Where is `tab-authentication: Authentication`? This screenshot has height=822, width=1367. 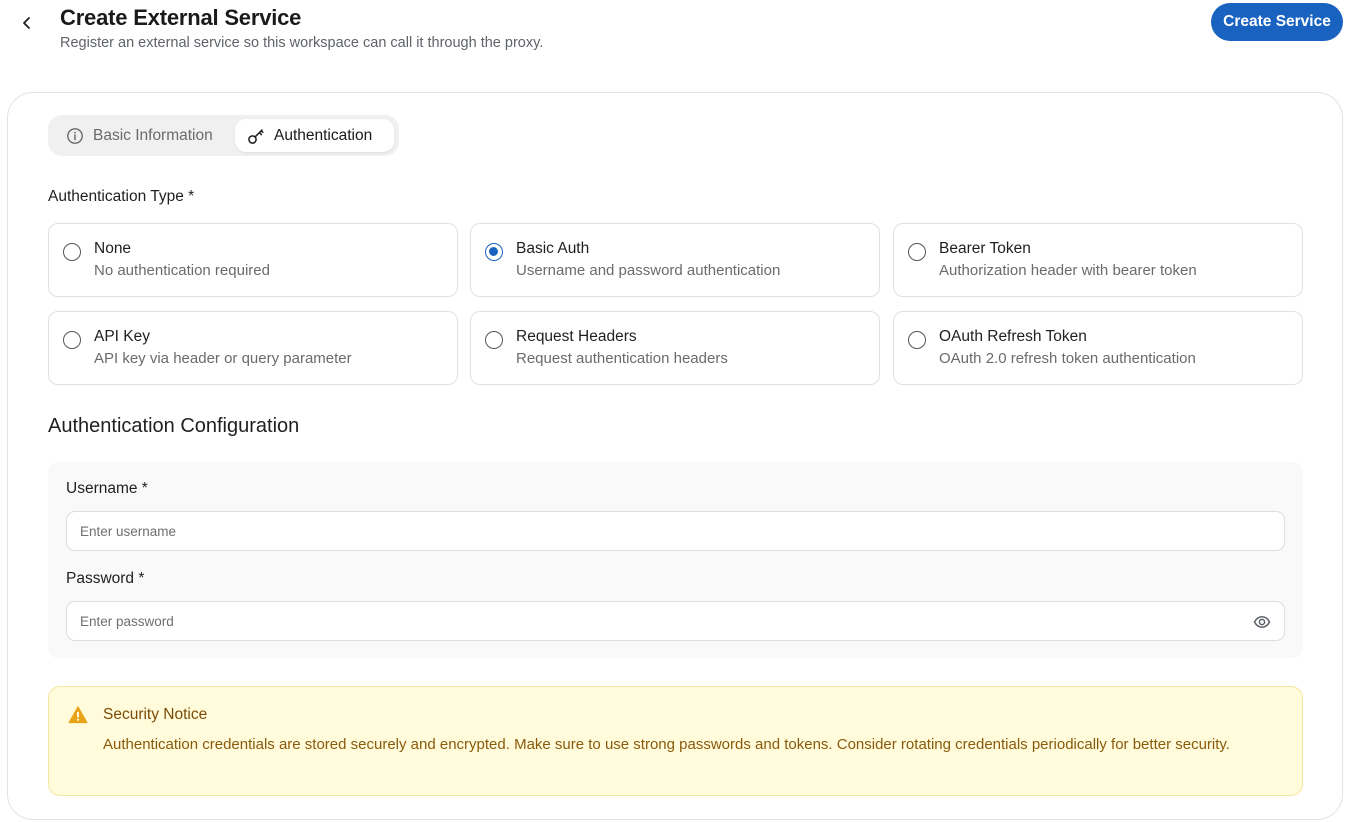 tab-authentication: Authentication is located at coordinates (314, 135).